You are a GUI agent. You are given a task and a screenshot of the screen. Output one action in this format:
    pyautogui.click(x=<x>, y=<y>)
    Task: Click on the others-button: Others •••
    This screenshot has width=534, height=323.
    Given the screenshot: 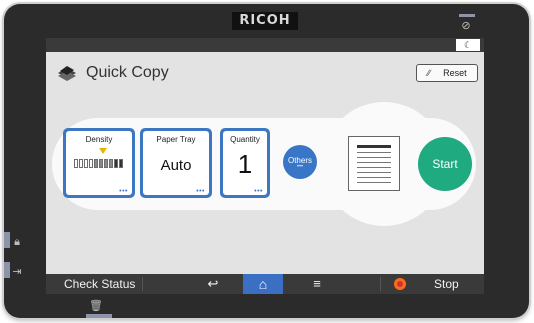 What is the action you would take?
    pyautogui.click(x=300, y=162)
    